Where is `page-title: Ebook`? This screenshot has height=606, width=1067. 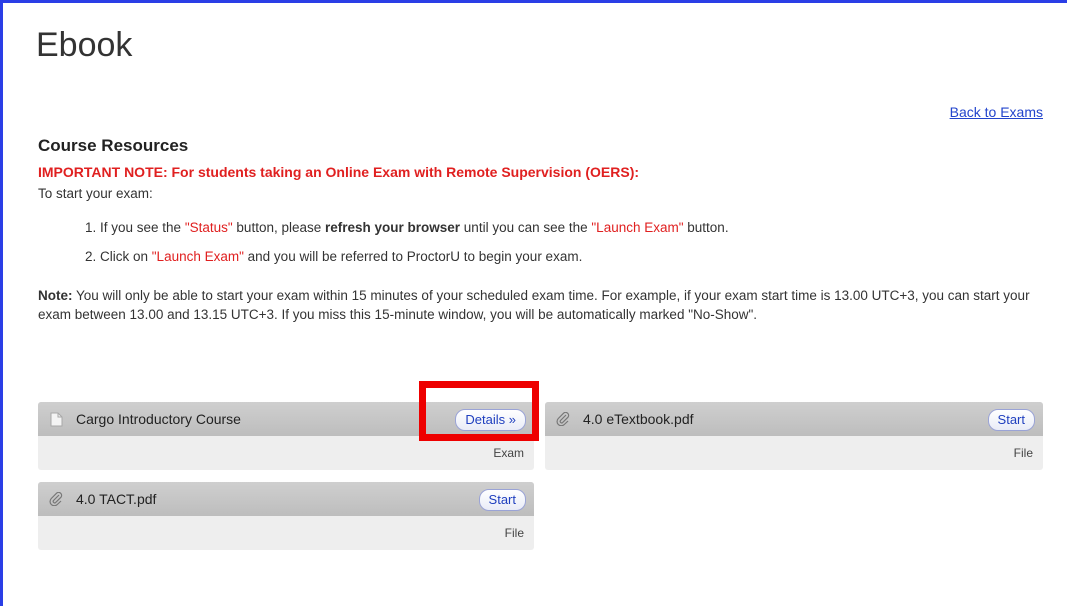 page-title: Ebook is located at coordinates (84, 45).